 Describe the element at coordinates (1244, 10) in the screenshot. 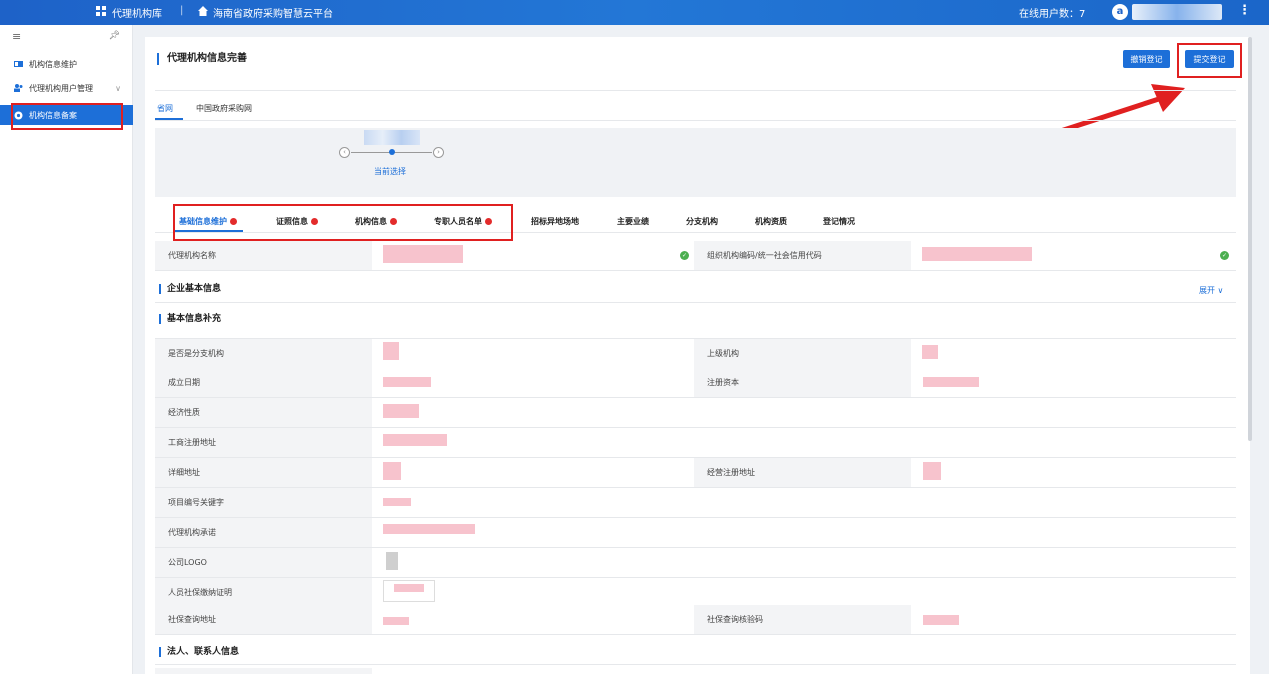

I see `more-menu-icon: ⋮` at that location.